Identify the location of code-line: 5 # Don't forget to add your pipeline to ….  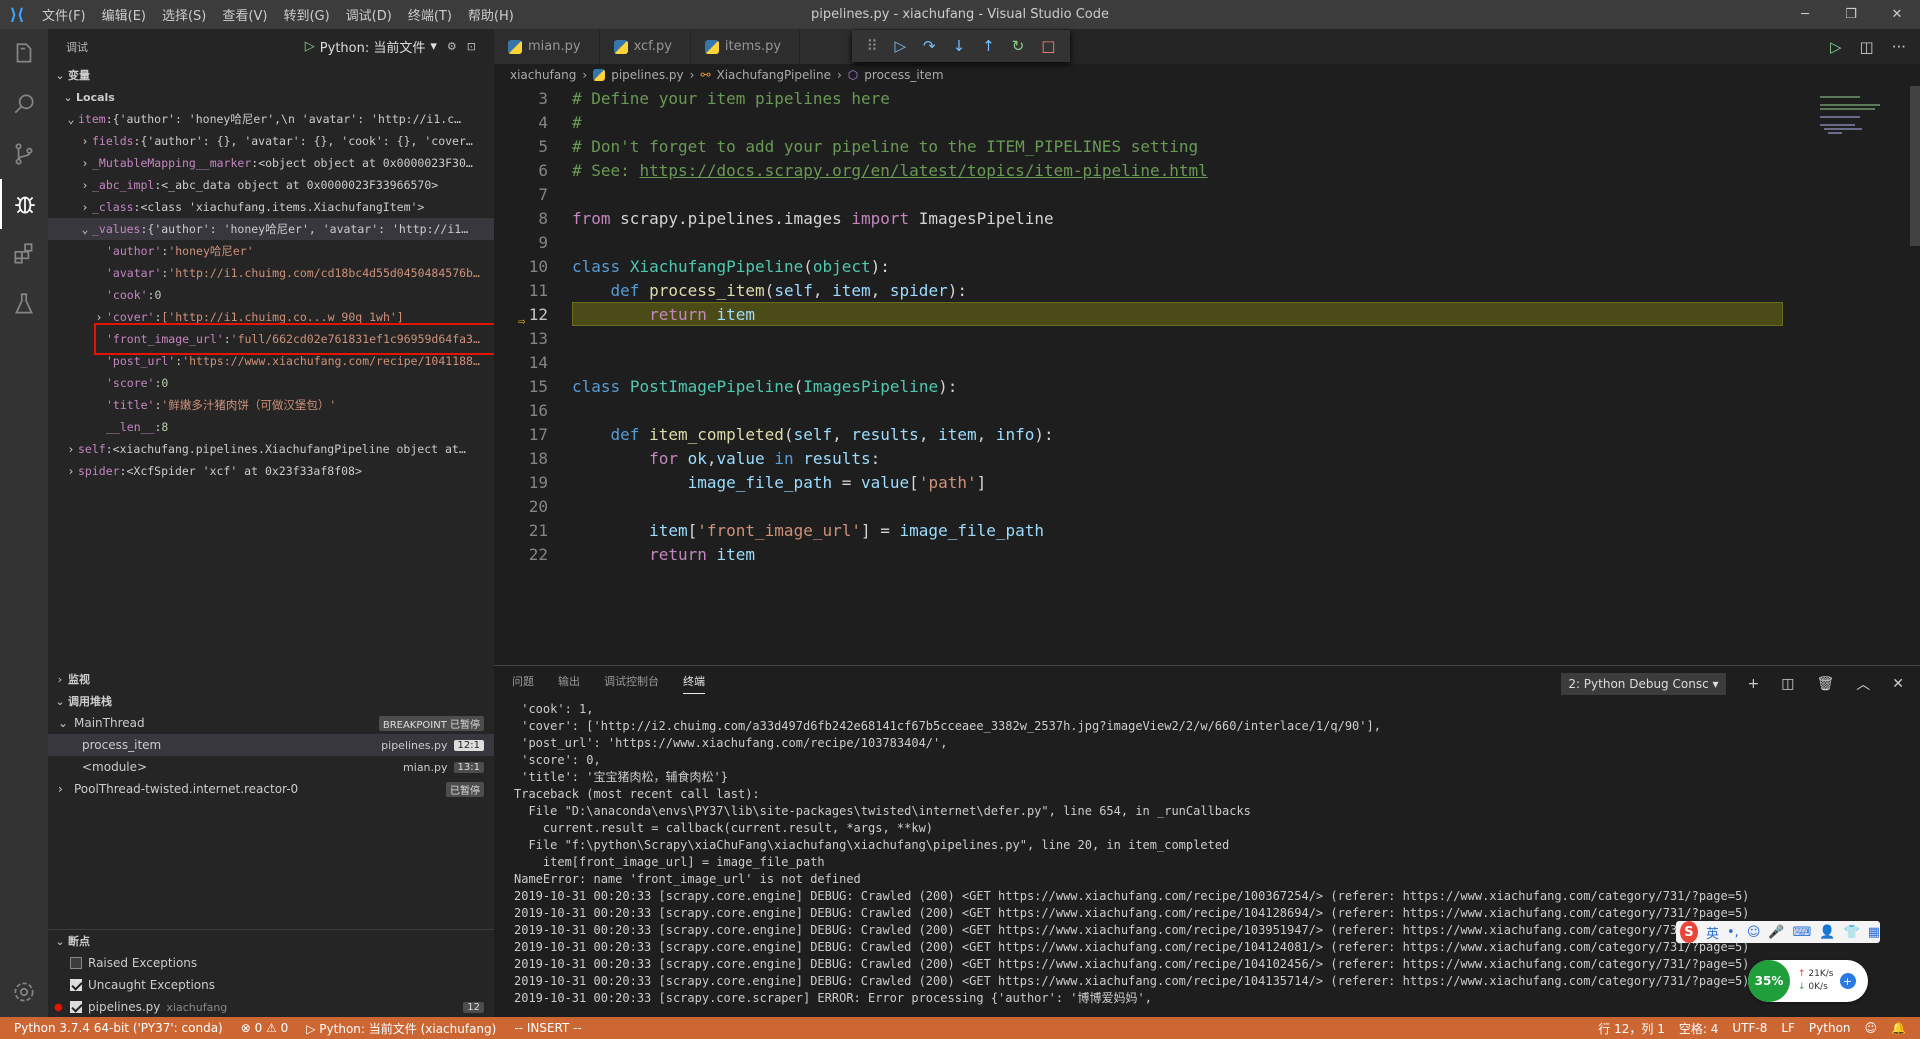
(1144, 146).